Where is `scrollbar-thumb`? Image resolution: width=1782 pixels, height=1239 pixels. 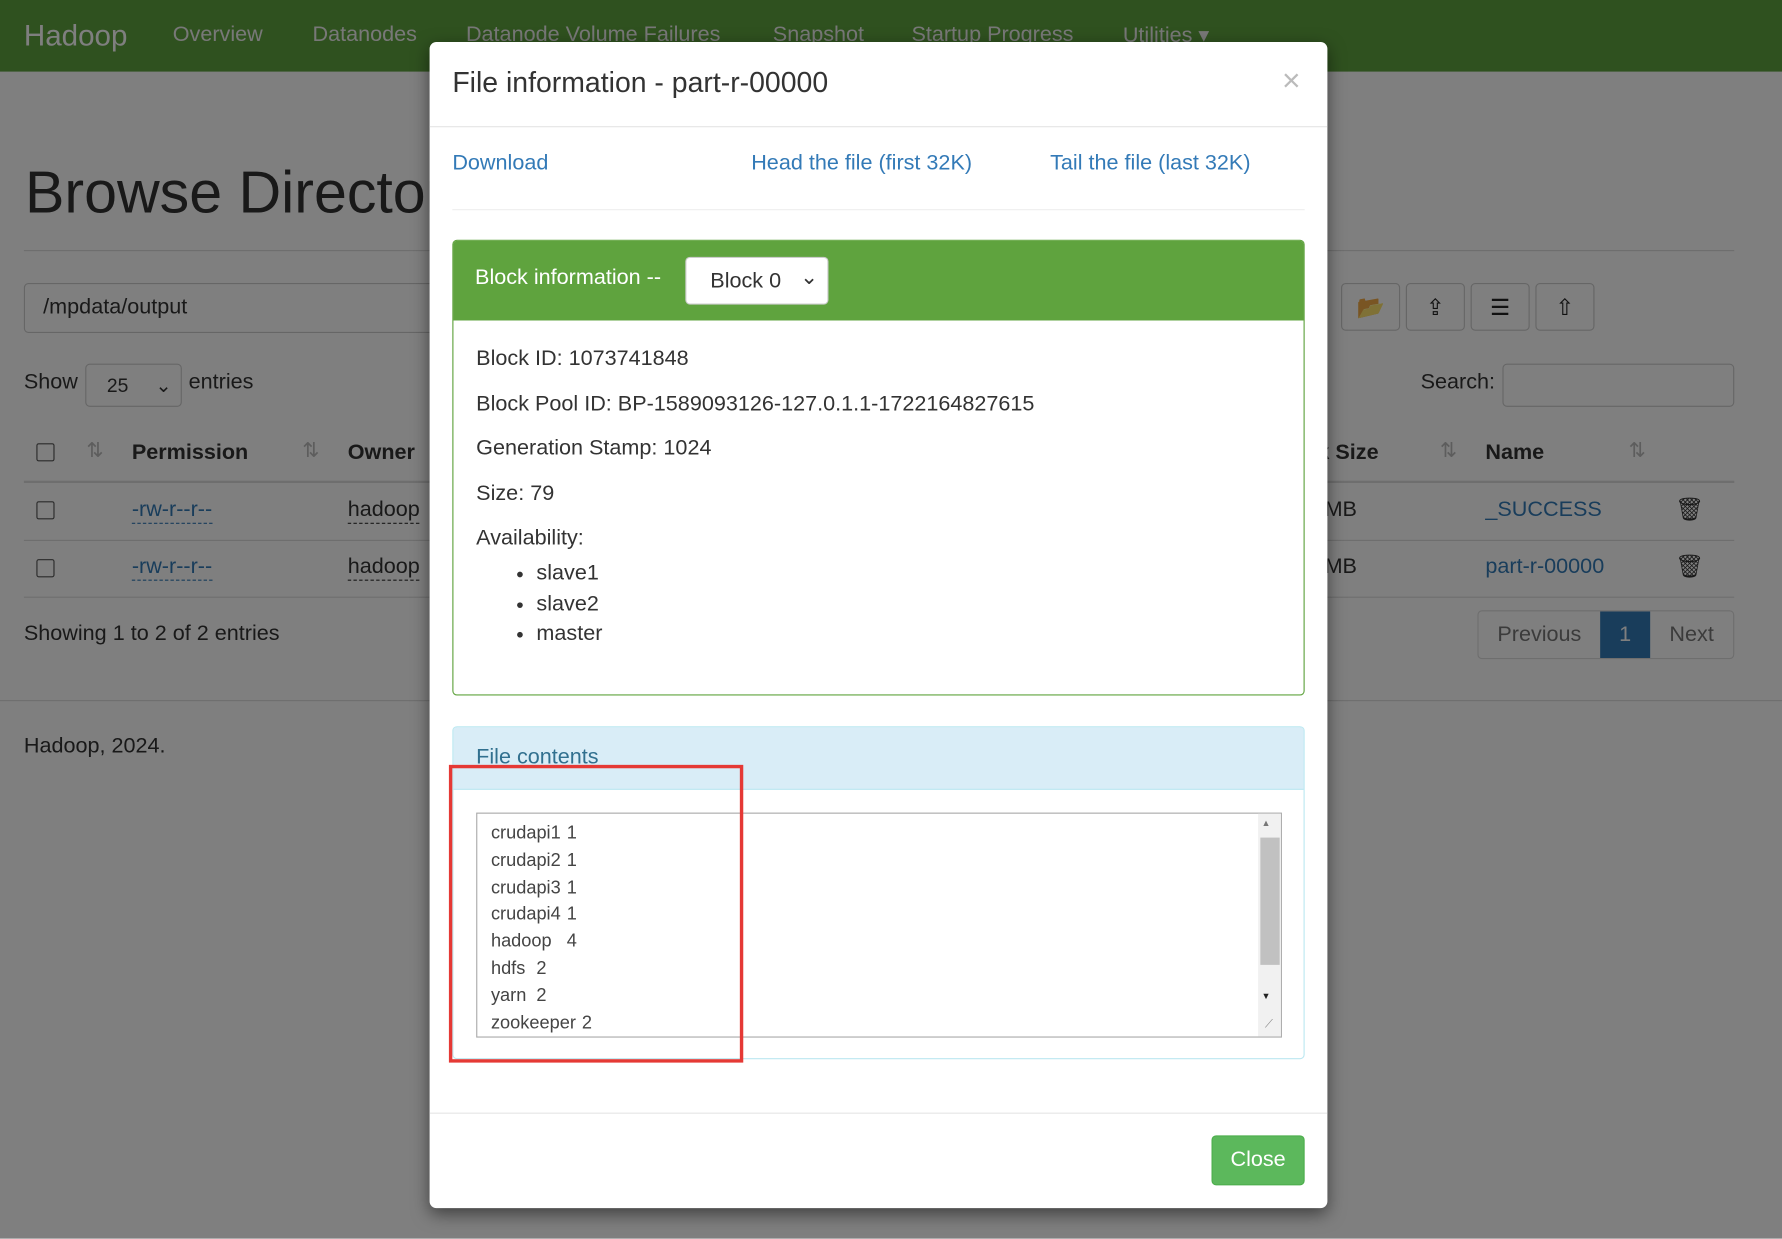
scrollbar-thumb is located at coordinates (1270, 901).